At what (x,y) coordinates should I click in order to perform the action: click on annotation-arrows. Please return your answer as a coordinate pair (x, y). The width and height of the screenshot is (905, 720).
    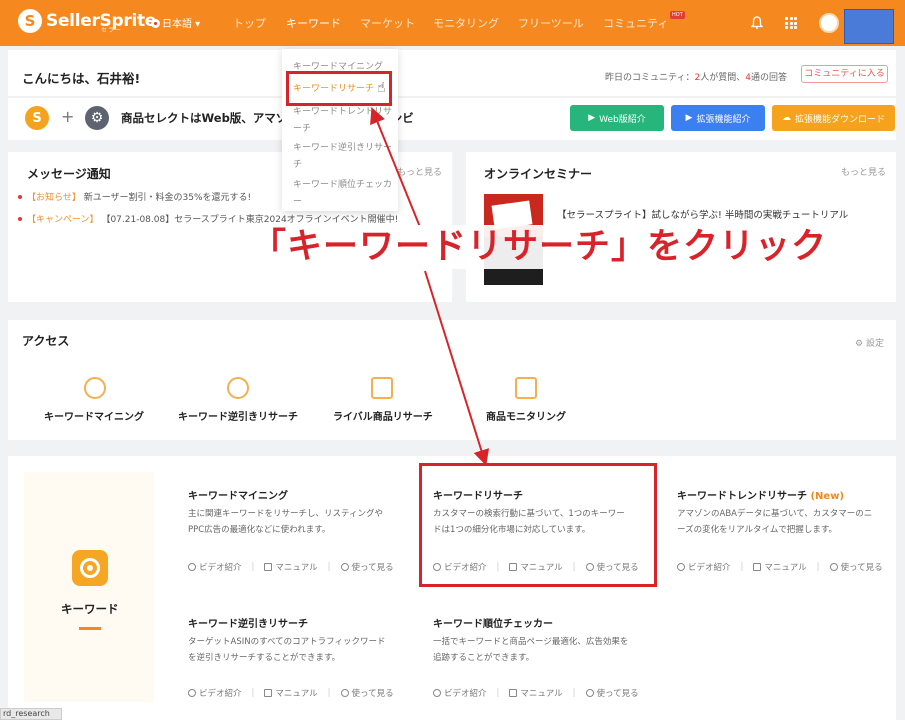
    Looking at the image, I should click on (430, 286).